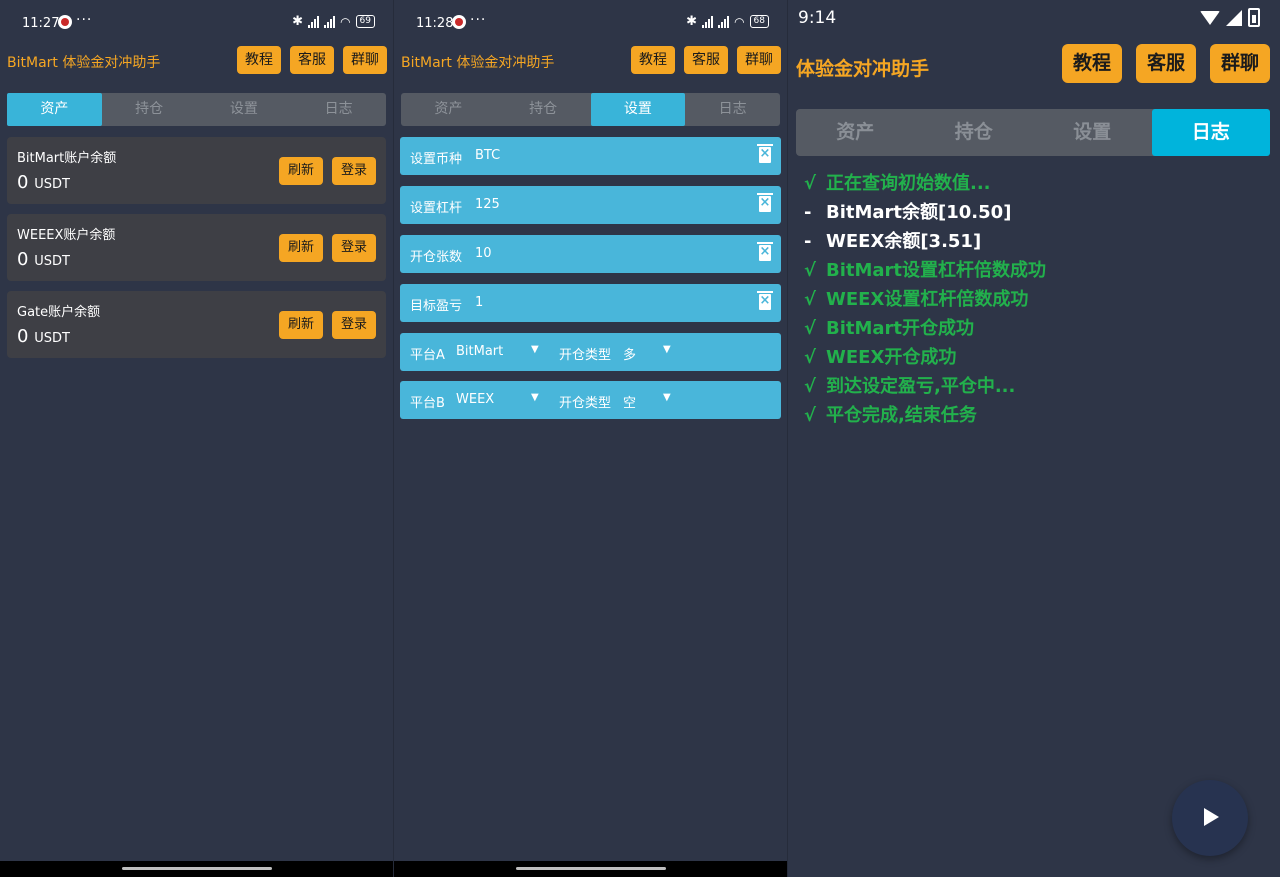 The height and width of the screenshot is (877, 1280). What do you see at coordinates (41, 23) in the screenshot?
I see `status-time: 11:27` at bounding box center [41, 23].